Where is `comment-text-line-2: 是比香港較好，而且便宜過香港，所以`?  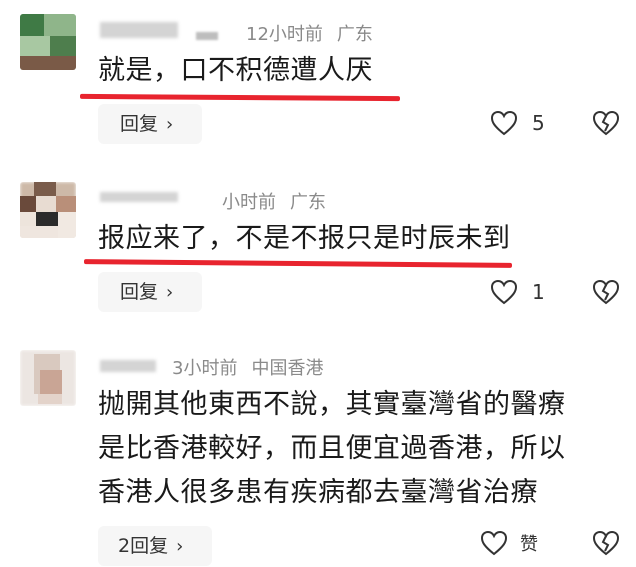
comment-text-line-2: 是比香港較好，而且便宜過香港，所以 is located at coordinates (332, 448).